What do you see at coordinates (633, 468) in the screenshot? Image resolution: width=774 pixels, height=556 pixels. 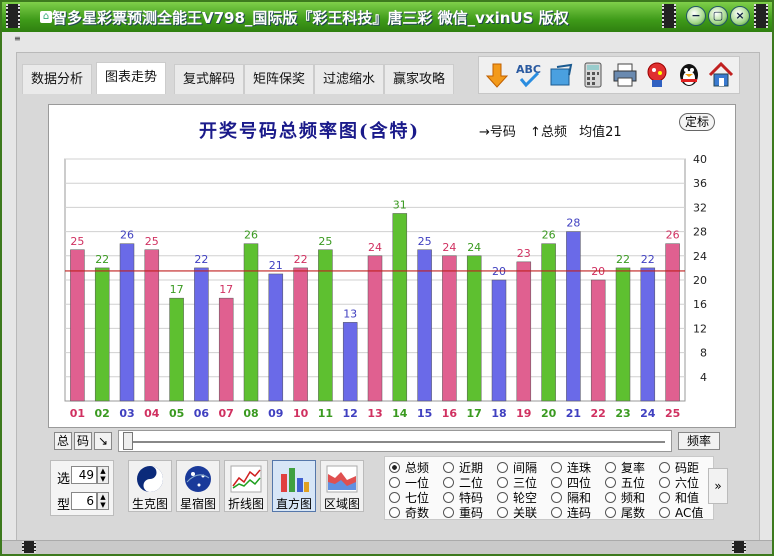 I see `radio-option-label: 复率` at bounding box center [633, 468].